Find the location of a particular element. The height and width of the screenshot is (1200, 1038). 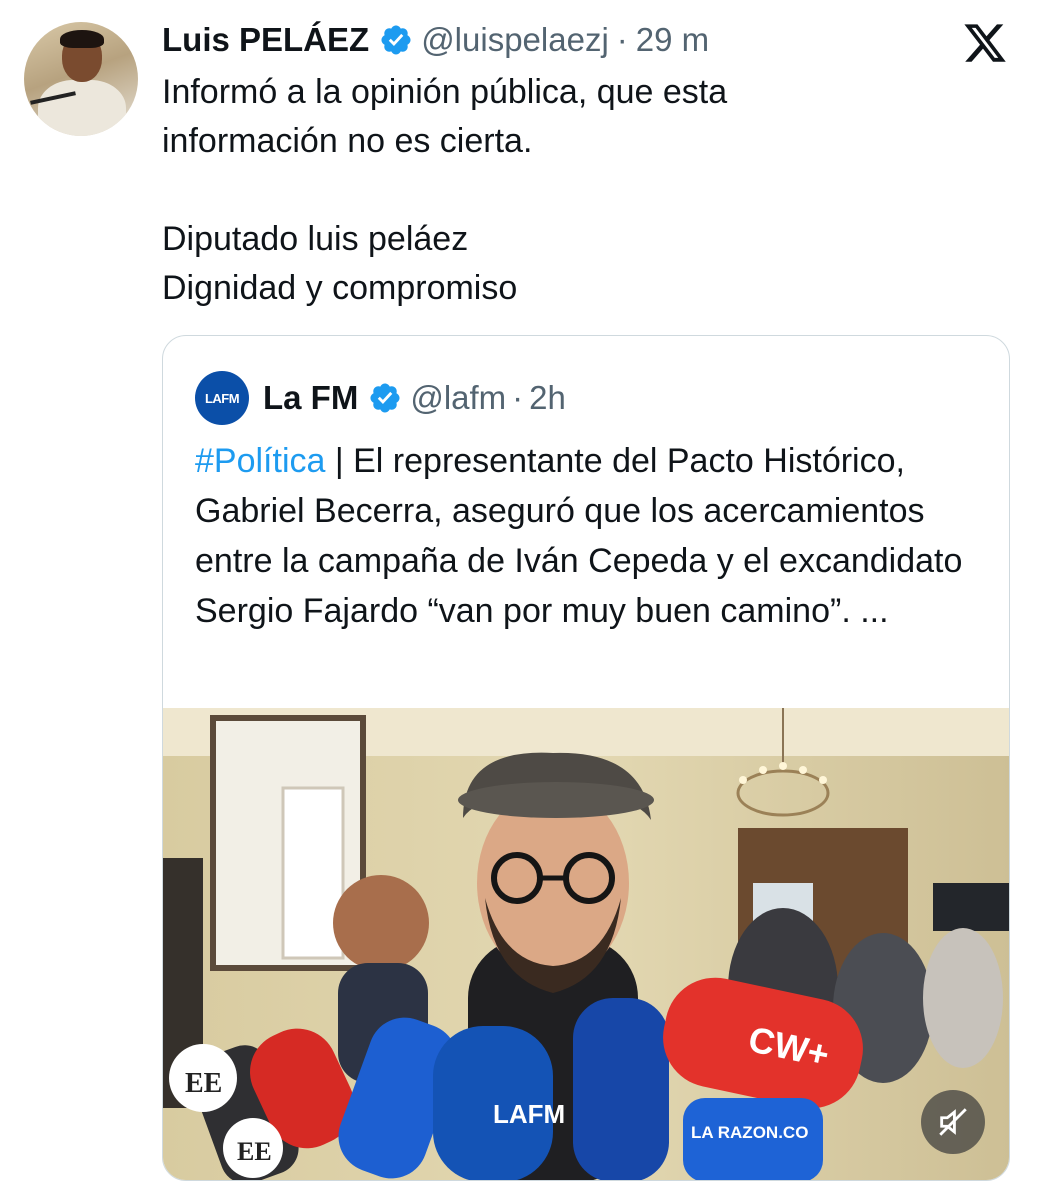

hashtag-link: #Política is located at coordinates (260, 461).